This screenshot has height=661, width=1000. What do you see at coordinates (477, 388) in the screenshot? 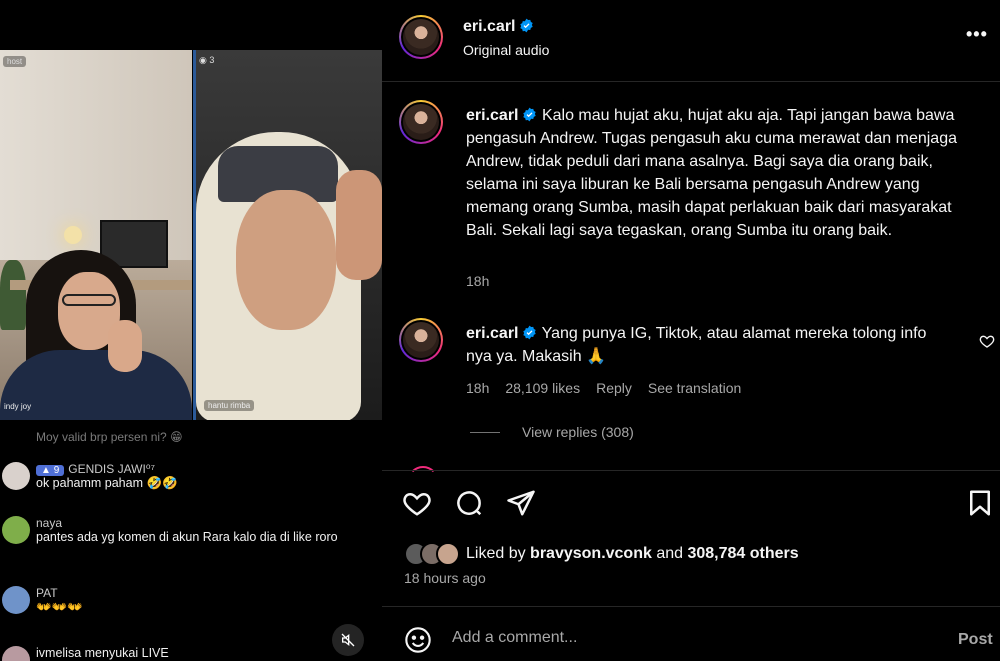
I see `comment-time: 18h` at bounding box center [477, 388].